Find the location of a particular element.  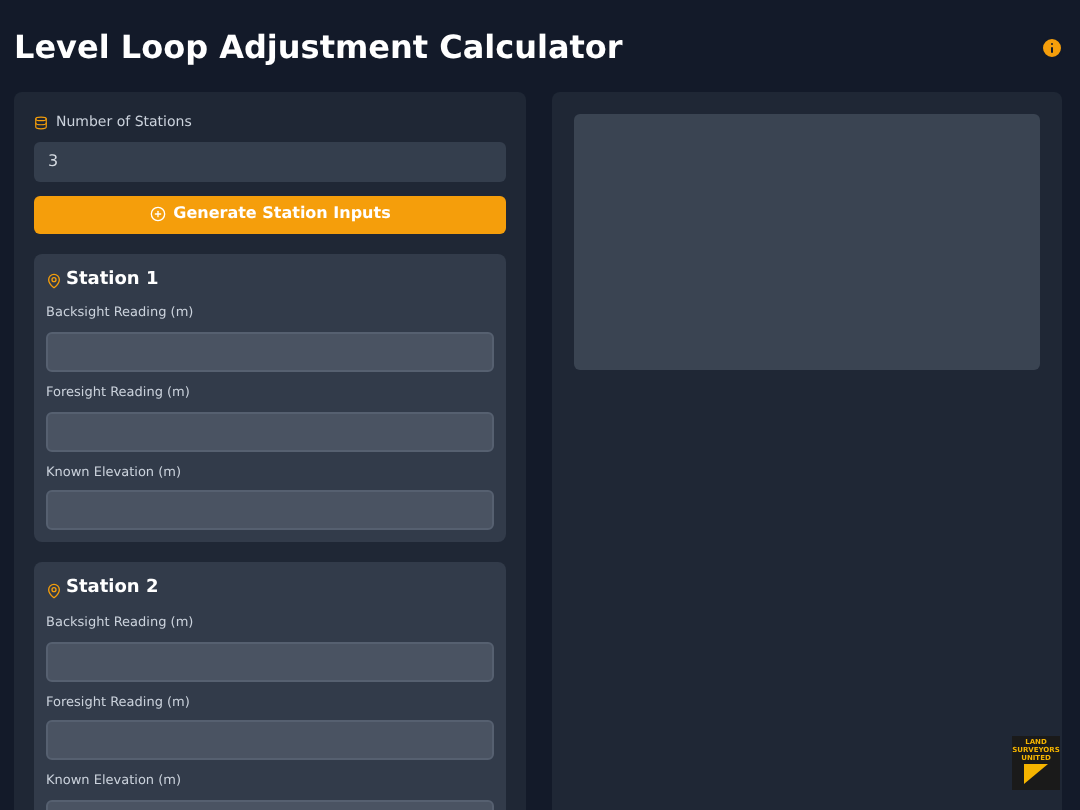

station-title: Station 1 is located at coordinates (112, 280).